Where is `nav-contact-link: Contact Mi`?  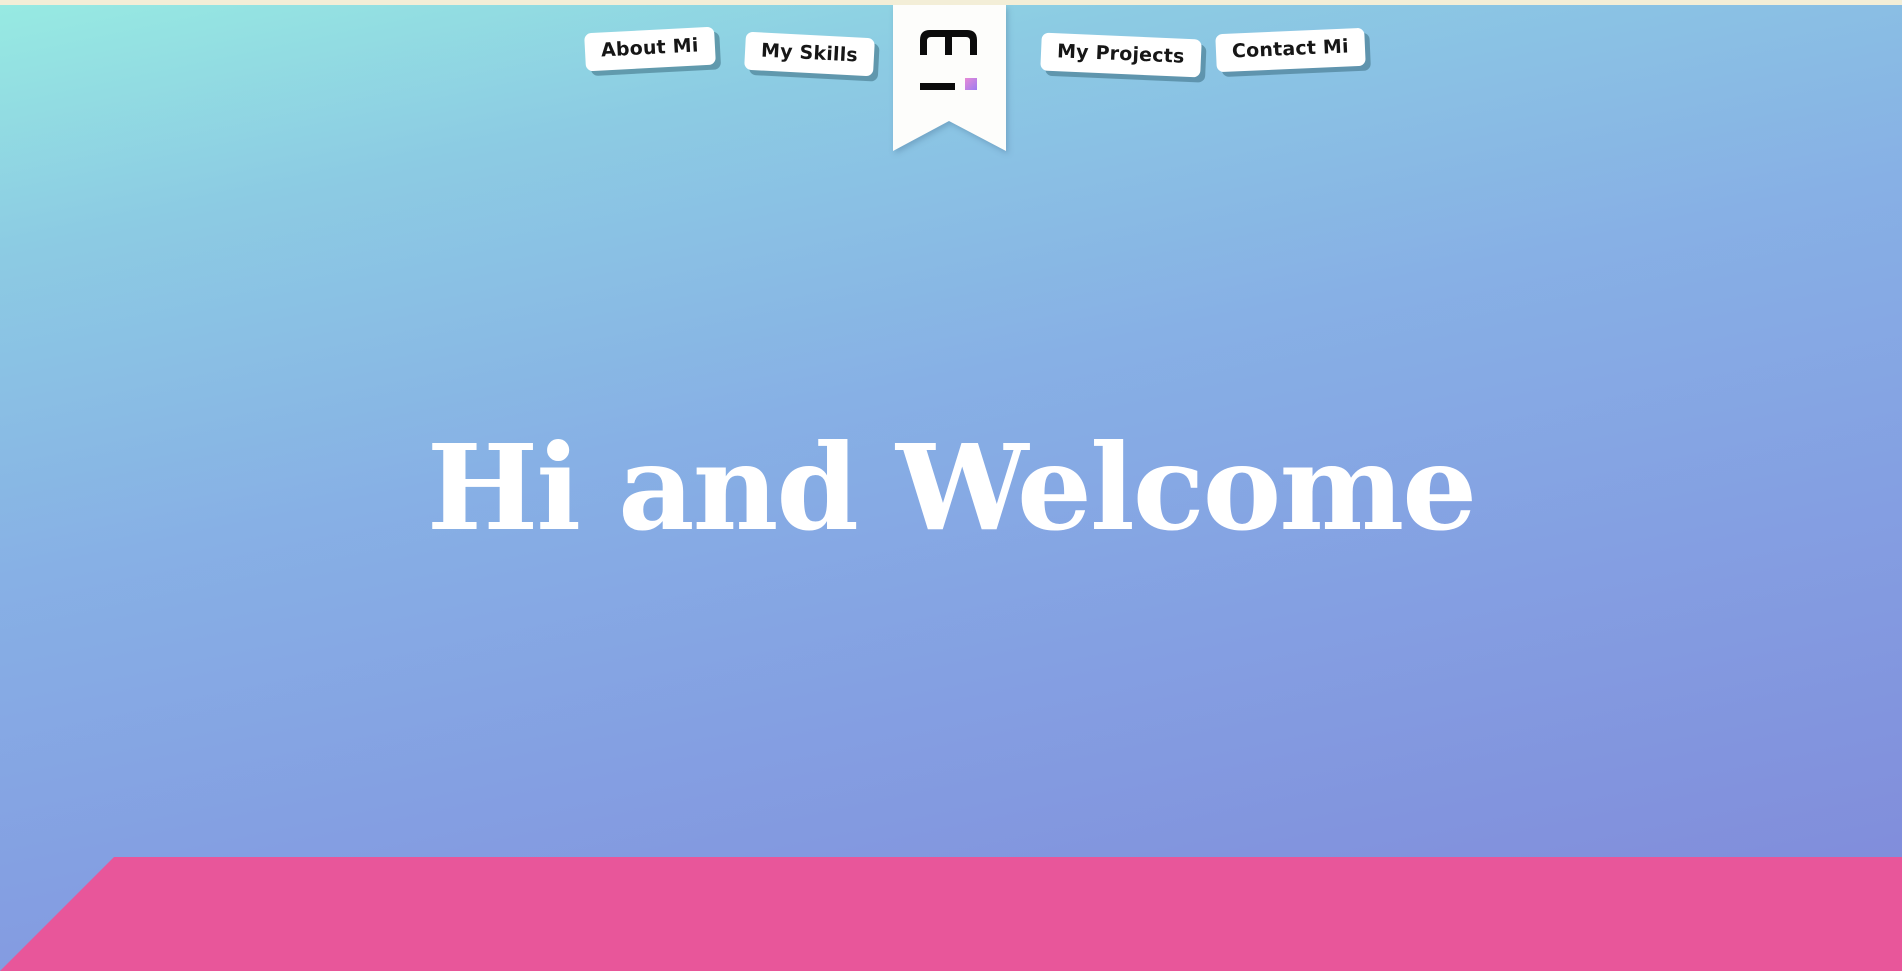 nav-contact-link: Contact Mi is located at coordinates (1290, 50).